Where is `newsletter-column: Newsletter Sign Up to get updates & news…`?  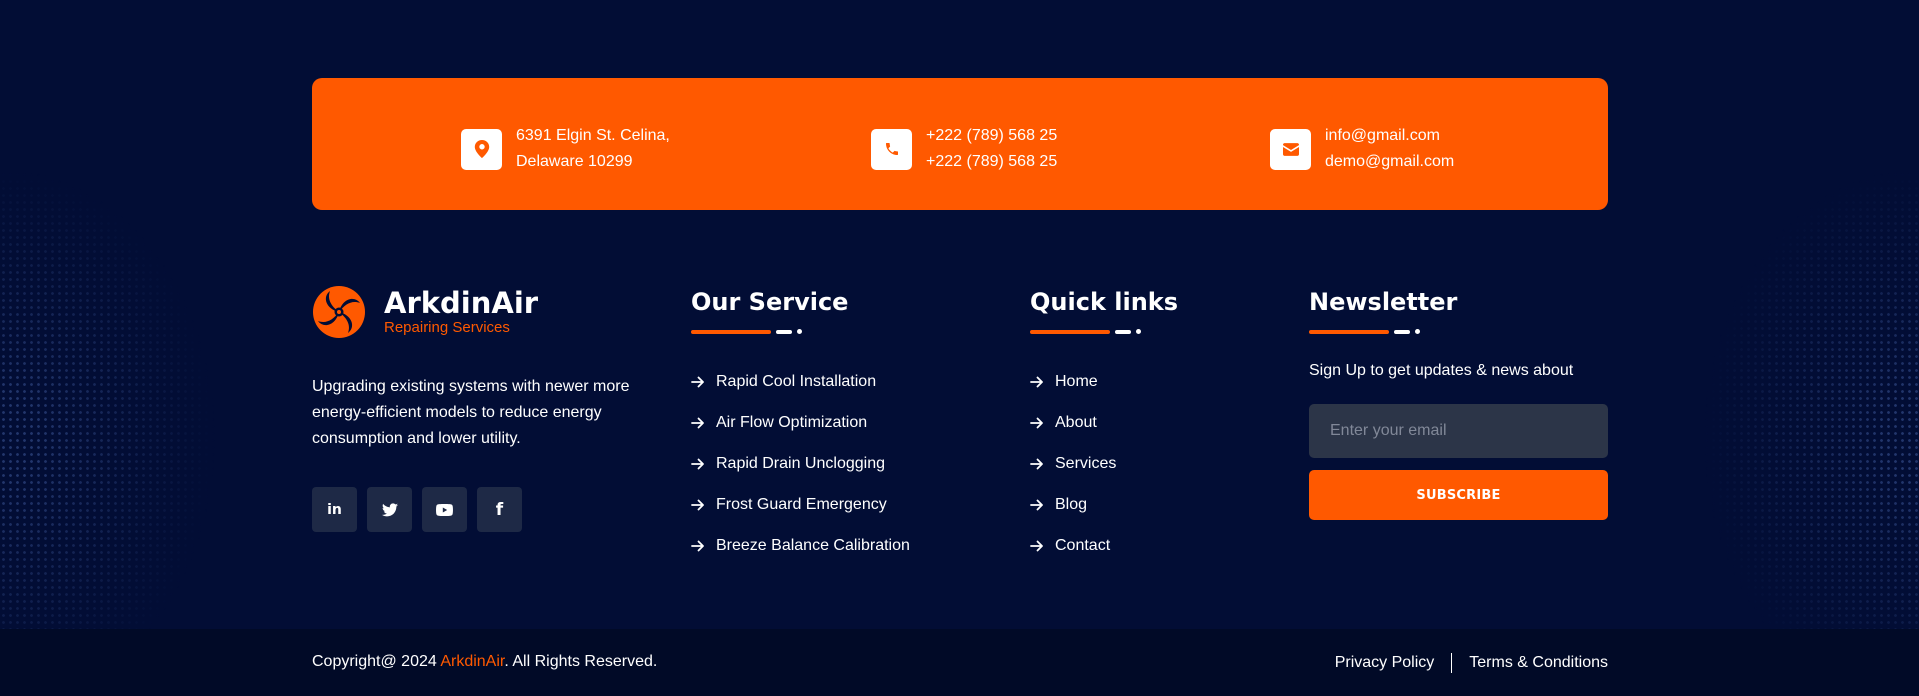 newsletter-column: Newsletter Sign Up to get updates & news… is located at coordinates (1458, 403).